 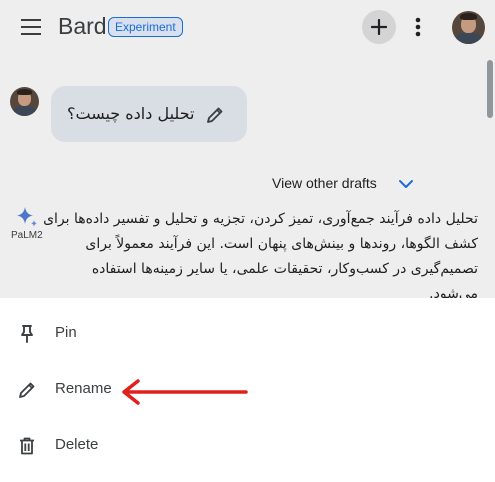 What do you see at coordinates (77, 444) in the screenshot?
I see `menu-item-label: Delete` at bounding box center [77, 444].